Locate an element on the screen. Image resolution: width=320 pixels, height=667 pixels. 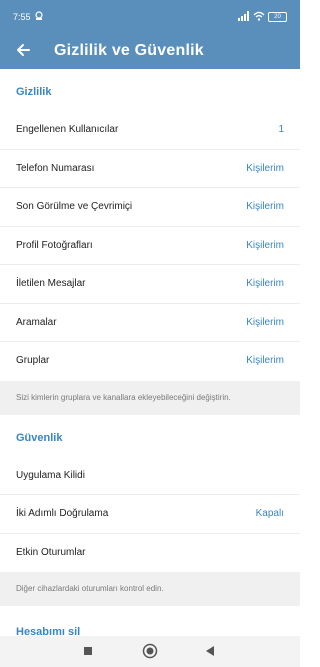
row-label: Son Görülme ve Çevrimiçi is located at coordinates (74, 206).